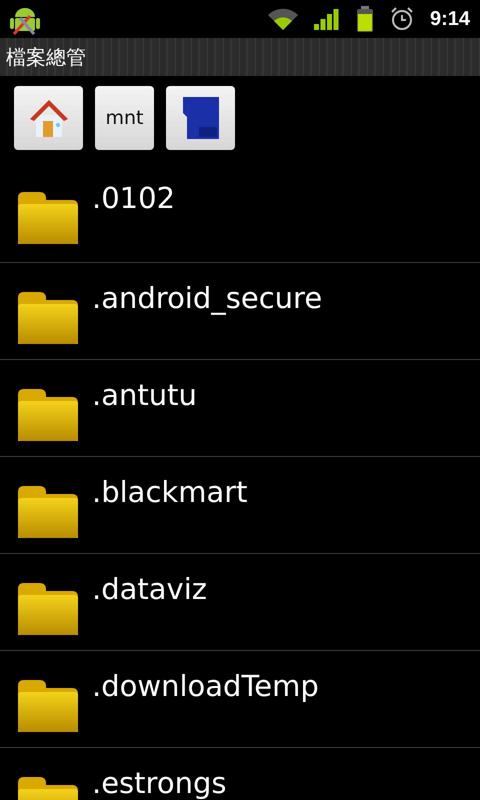 The width and height of the screenshot is (480, 800). What do you see at coordinates (46, 57) in the screenshot?
I see `app-title: 檔案總管` at bounding box center [46, 57].